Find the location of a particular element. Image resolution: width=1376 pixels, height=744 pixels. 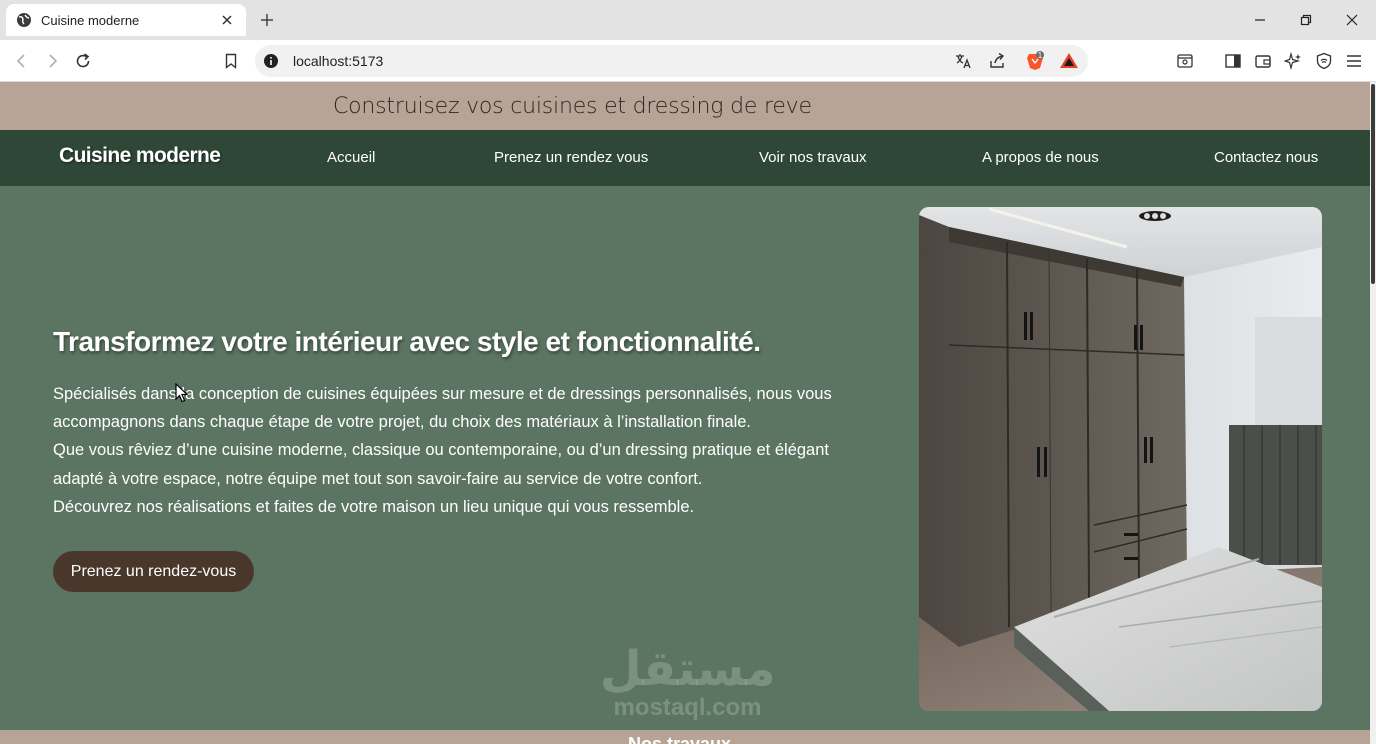

works-section: Nos travaux is located at coordinates (685, 737).